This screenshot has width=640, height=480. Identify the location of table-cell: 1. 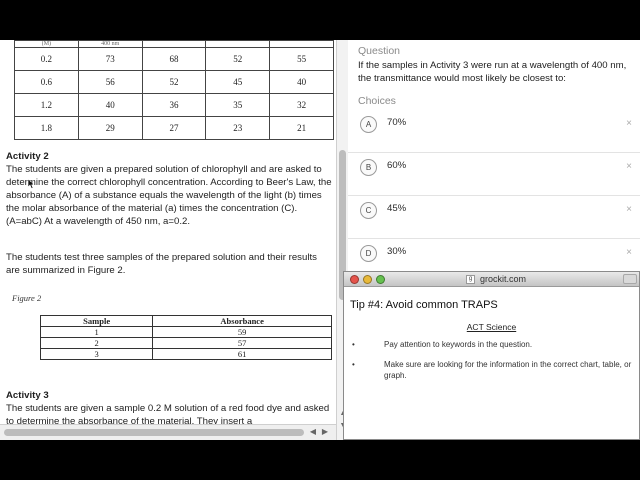
(96, 332).